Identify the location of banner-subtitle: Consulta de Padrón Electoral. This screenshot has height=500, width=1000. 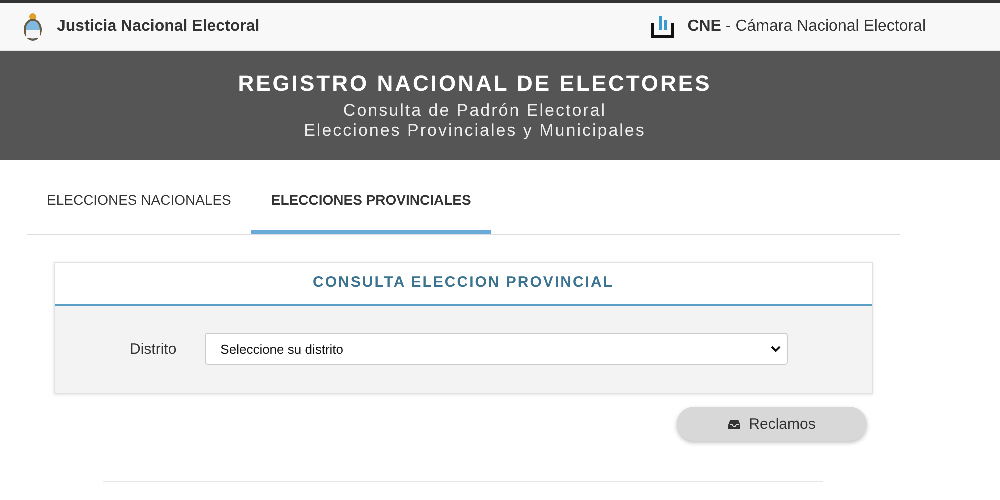
(475, 110).